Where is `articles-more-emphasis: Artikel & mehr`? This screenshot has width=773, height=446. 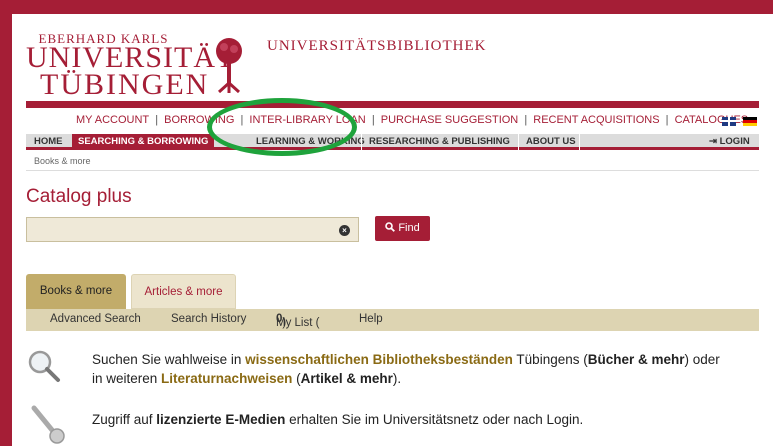
articles-more-emphasis: Artikel & mehr is located at coordinates (346, 378).